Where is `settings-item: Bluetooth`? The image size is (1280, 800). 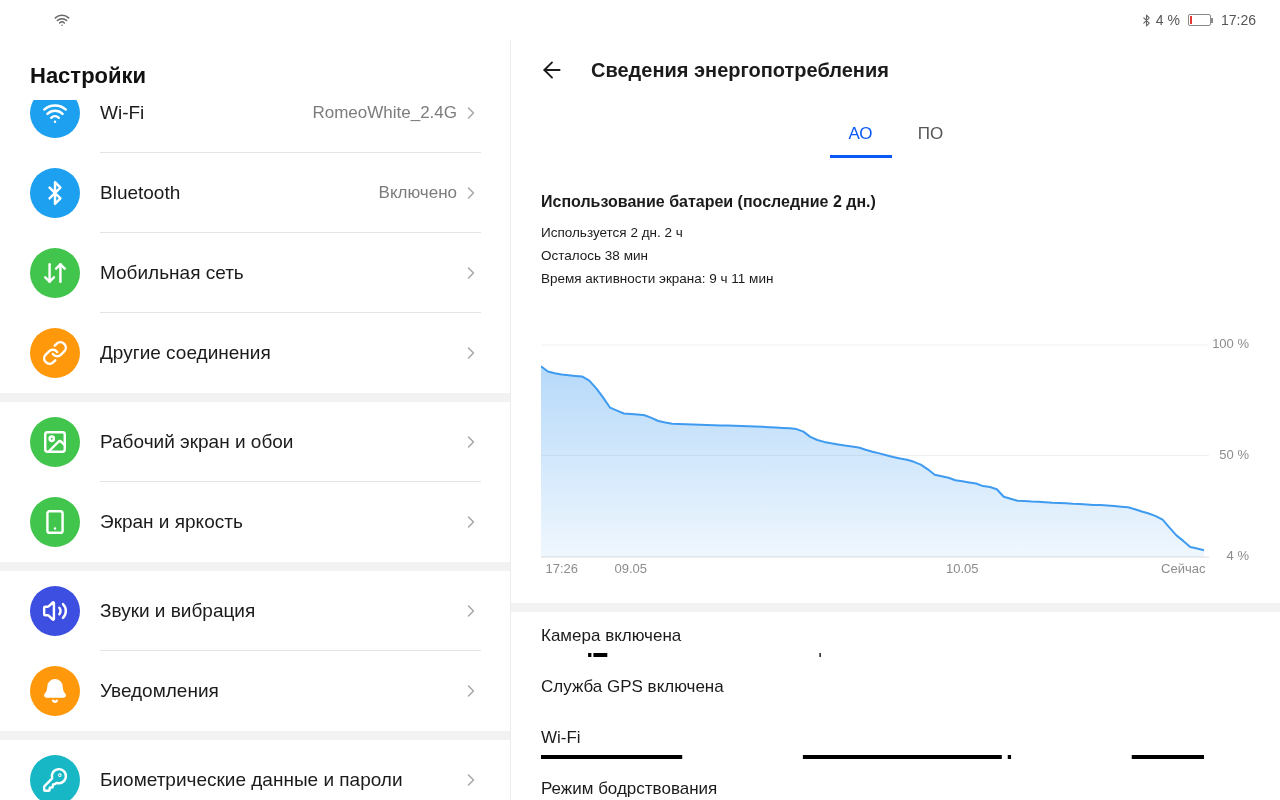 settings-item: Bluetooth is located at coordinates (140, 192).